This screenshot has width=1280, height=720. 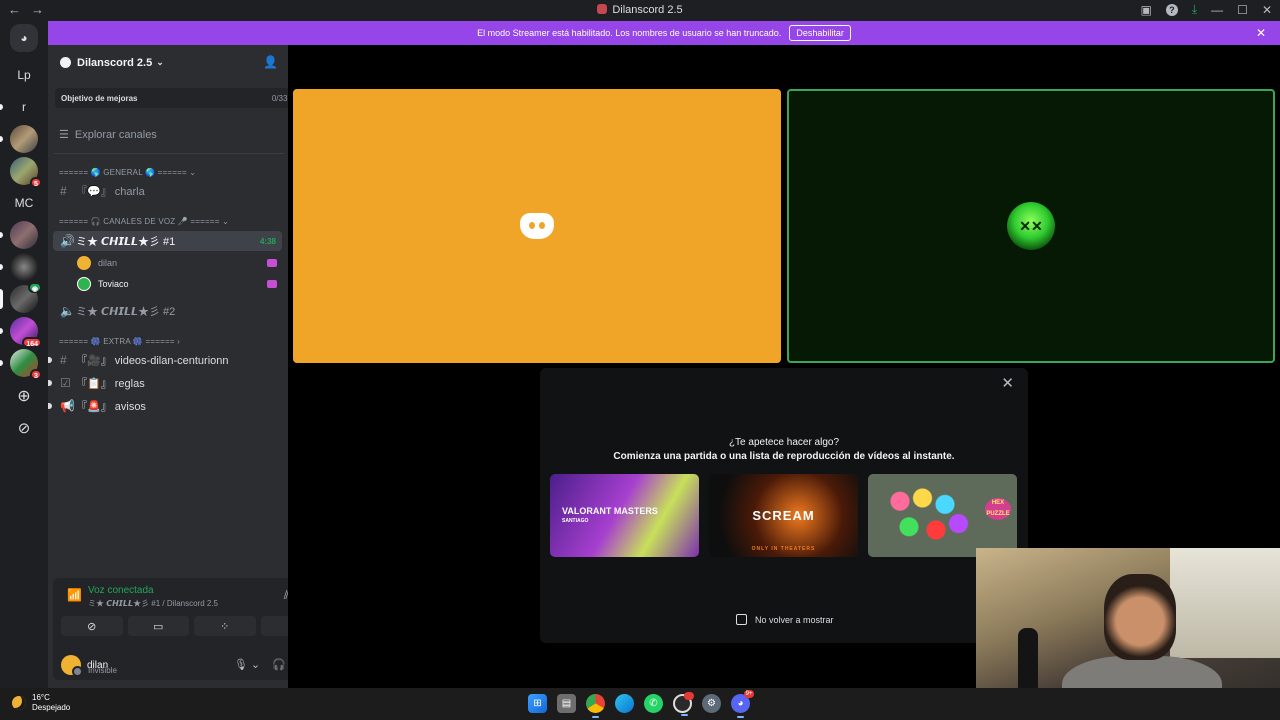 What do you see at coordinates (110, 384) in the screenshot?
I see `channel-label: 『📋』 reglas` at bounding box center [110, 384].